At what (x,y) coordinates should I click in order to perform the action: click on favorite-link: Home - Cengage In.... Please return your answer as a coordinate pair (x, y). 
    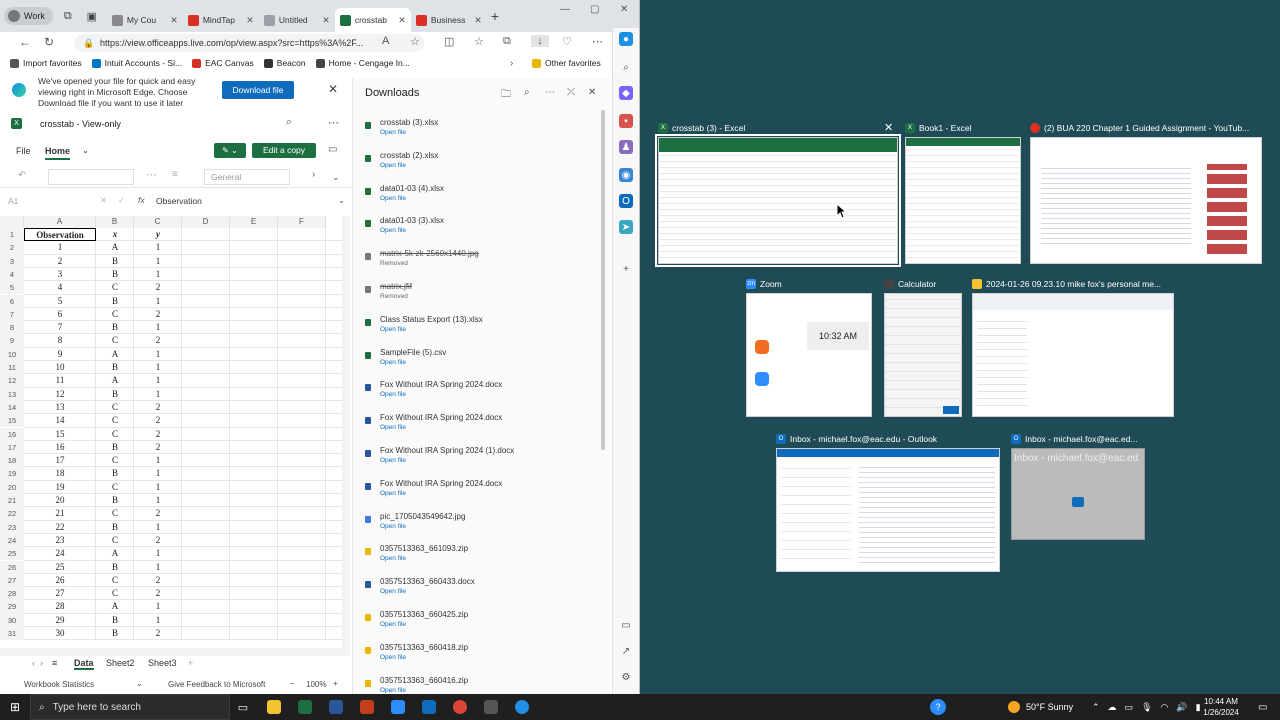
    Looking at the image, I should click on (362, 63).